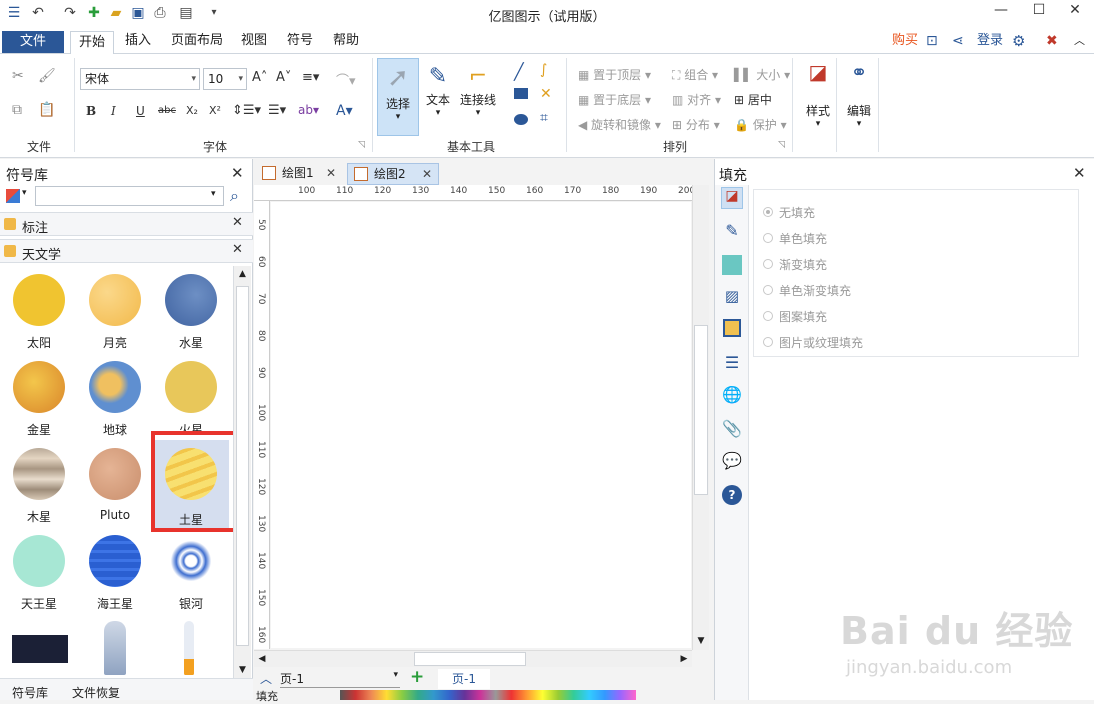 This screenshot has width=1094, height=704. Describe the element at coordinates (346, 41) in the screenshot. I see `tab-help: 帮助` at that location.